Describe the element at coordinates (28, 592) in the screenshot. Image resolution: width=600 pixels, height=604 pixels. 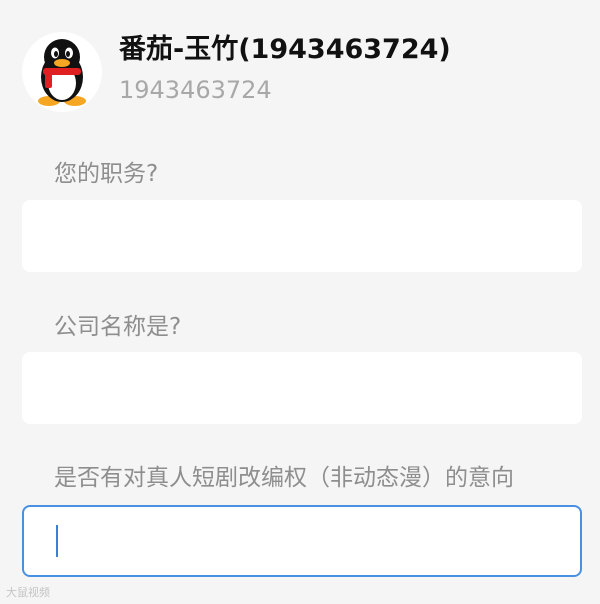
I see `watermark: 大鼠视频` at that location.